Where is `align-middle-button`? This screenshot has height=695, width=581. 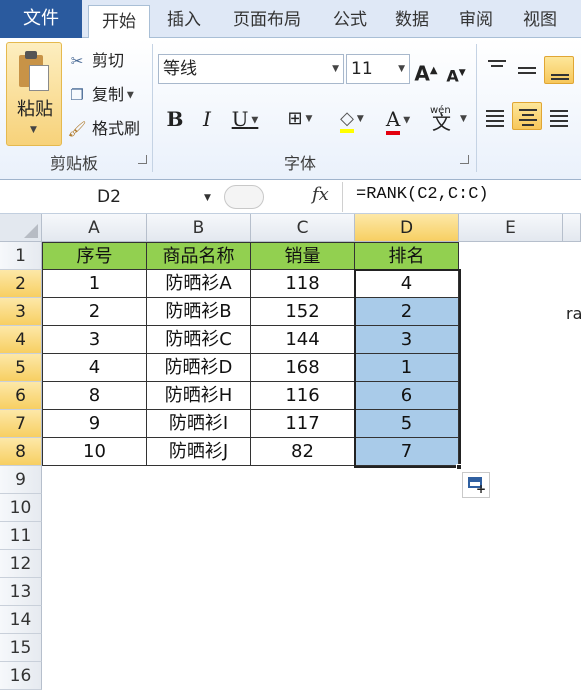 align-middle-button is located at coordinates (527, 70).